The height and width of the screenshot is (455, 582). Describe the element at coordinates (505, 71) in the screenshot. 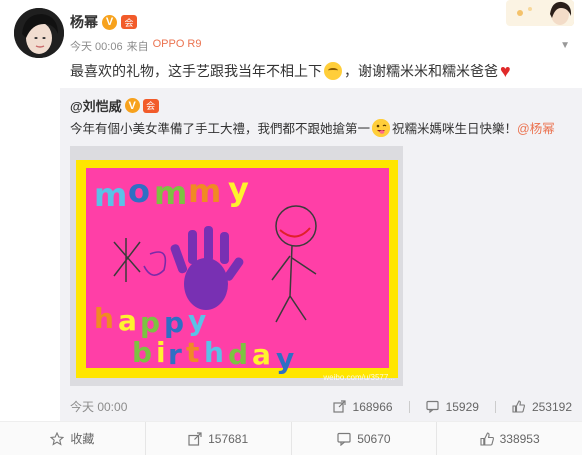

I see `heart-emoji-icon: ♥` at that location.